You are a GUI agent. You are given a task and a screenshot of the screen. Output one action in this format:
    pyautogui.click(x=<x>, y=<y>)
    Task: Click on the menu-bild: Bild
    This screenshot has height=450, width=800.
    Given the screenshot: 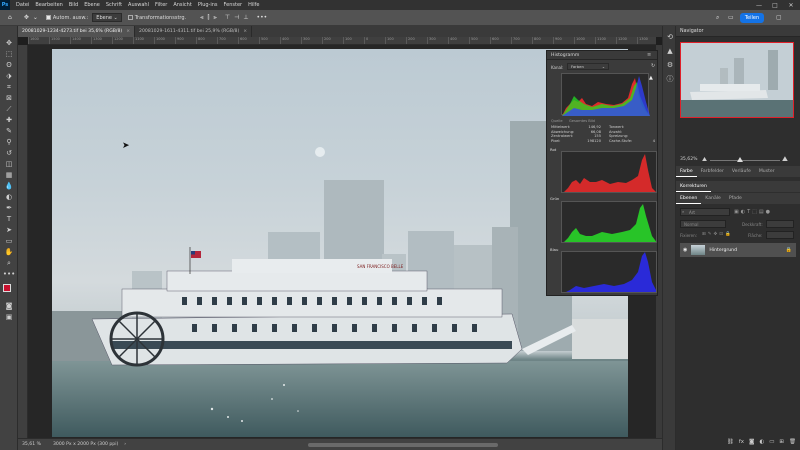 What is the action you would take?
    pyautogui.click(x=73, y=5)
    